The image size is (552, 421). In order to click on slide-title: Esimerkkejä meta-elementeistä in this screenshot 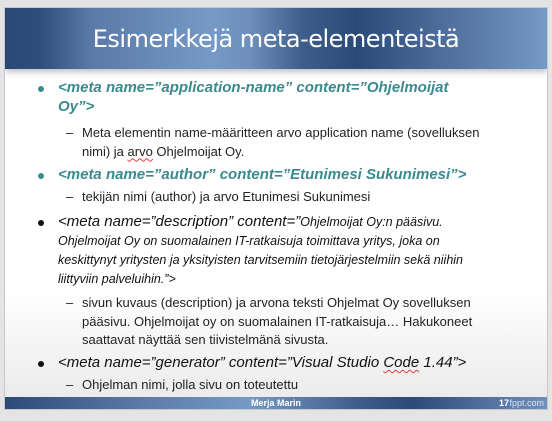, I will do `click(276, 39)`.